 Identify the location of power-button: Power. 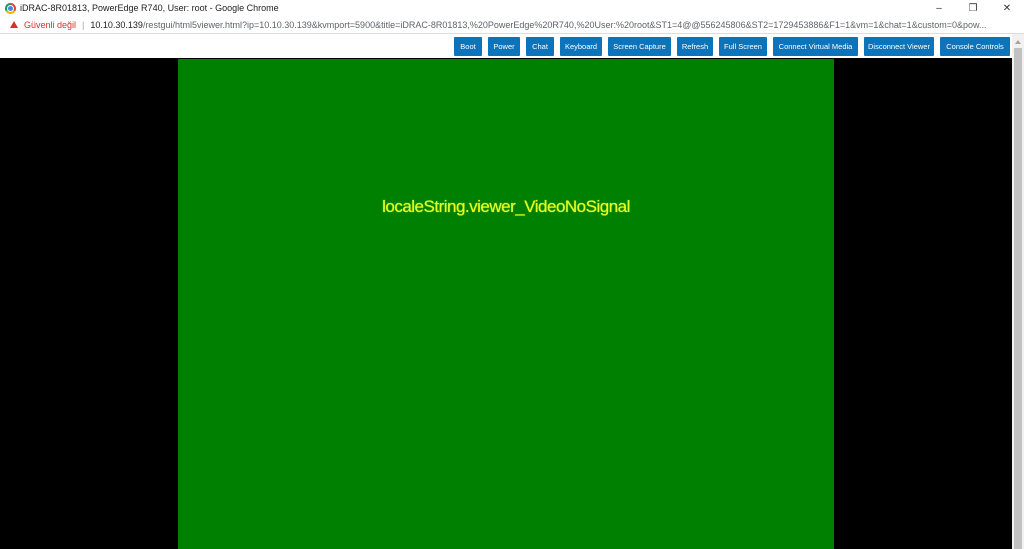
(504, 46).